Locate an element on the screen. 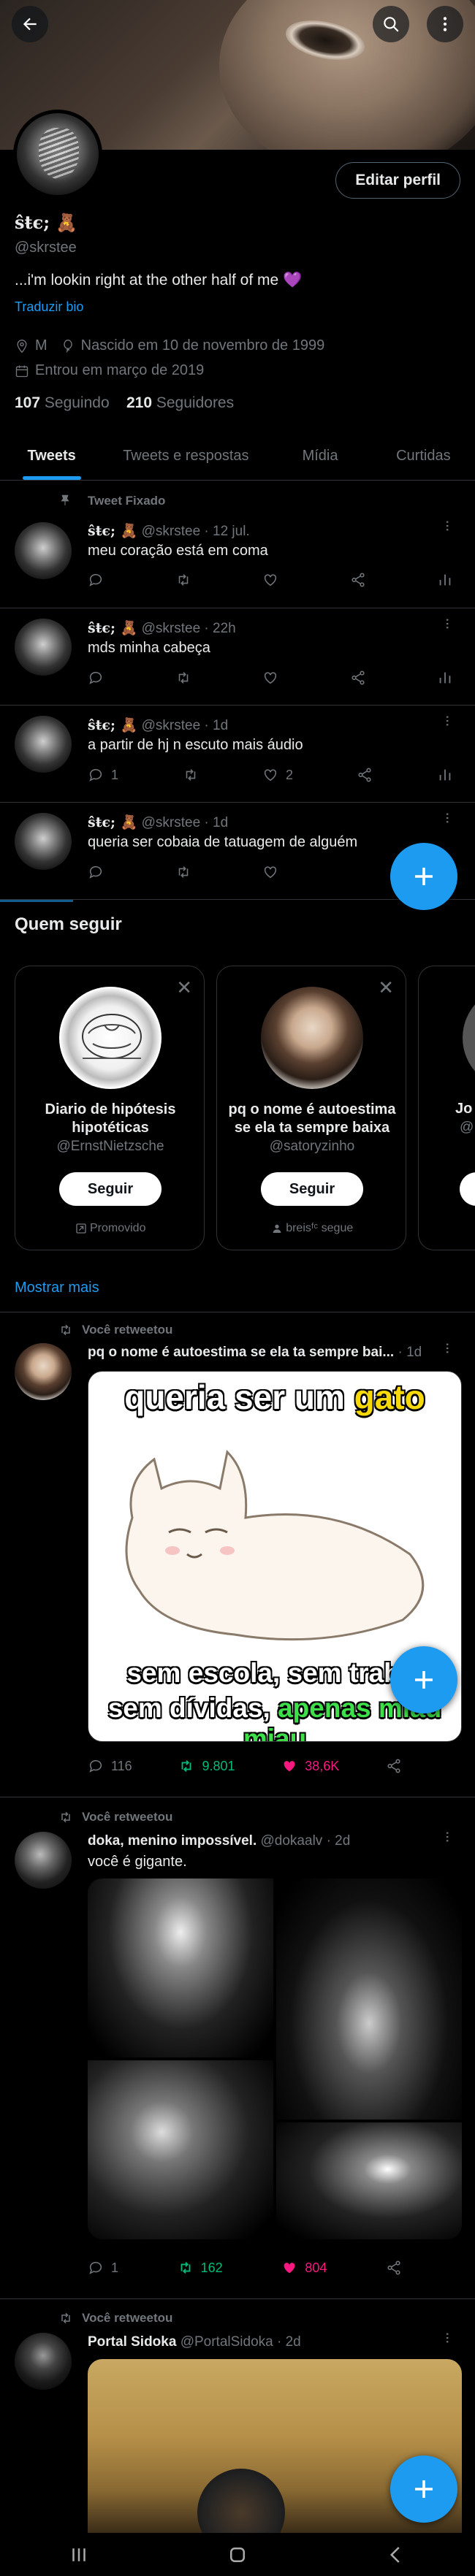 The width and height of the screenshot is (475, 2576). search-button is located at coordinates (391, 24).